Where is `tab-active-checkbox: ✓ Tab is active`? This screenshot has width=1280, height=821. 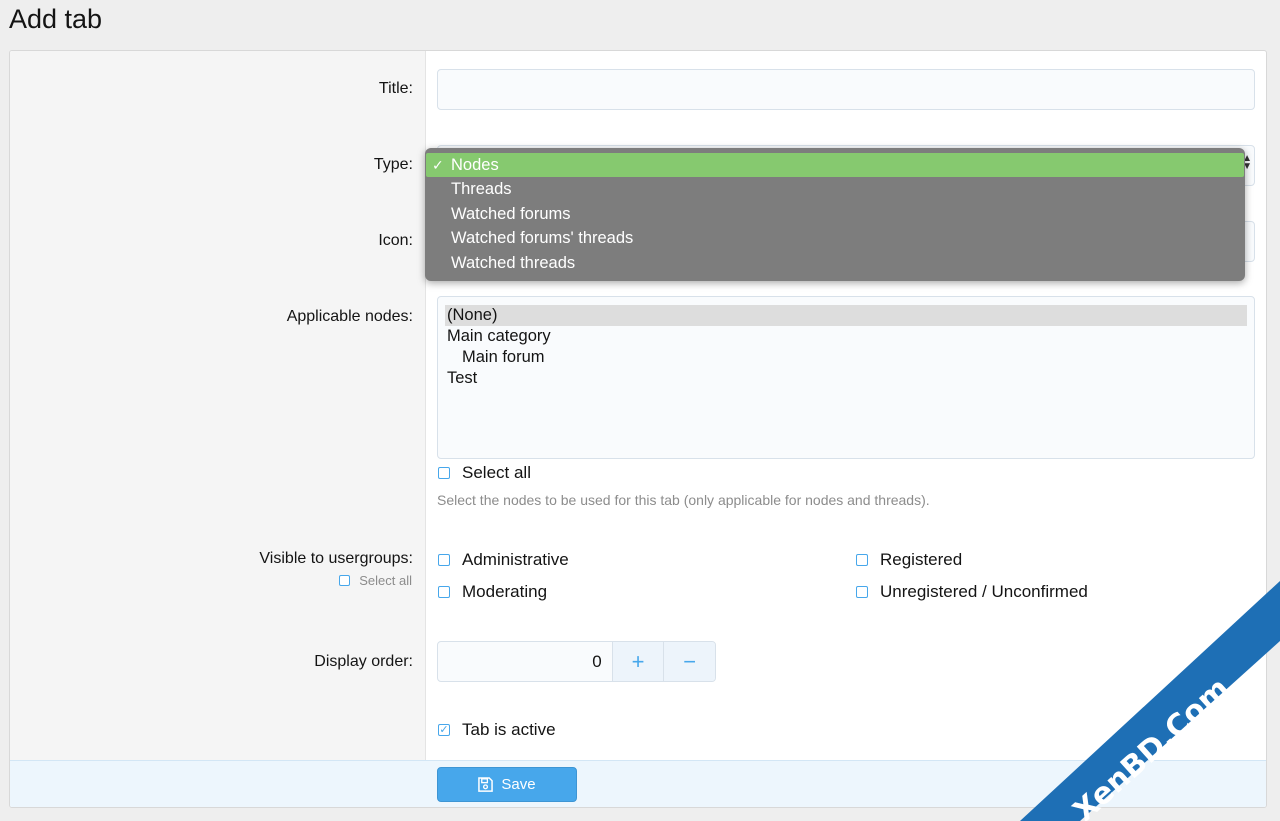
tab-active-checkbox: ✓ Tab is active is located at coordinates (497, 730).